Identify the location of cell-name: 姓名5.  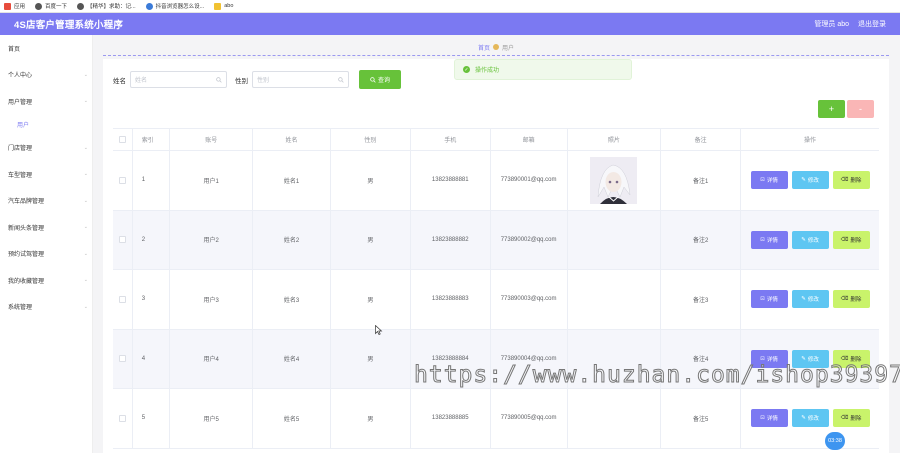
(292, 418).